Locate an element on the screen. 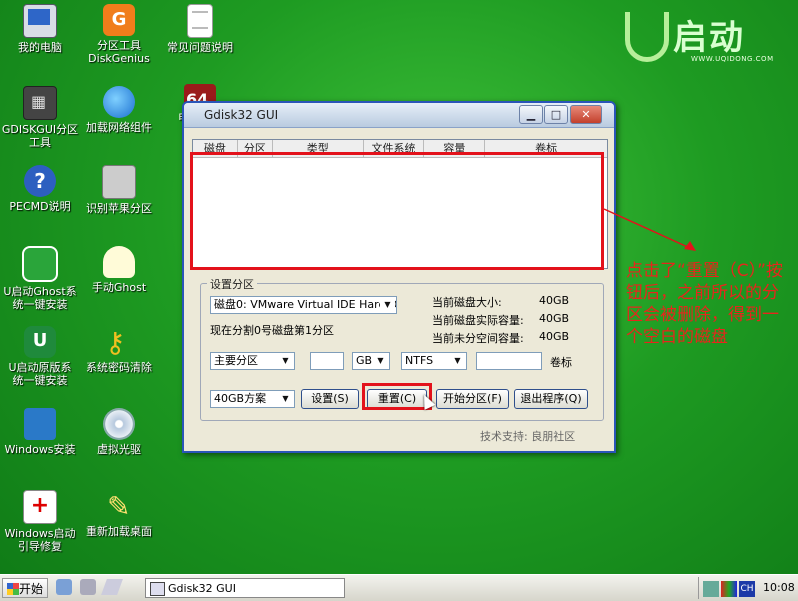 This screenshot has width=798, height=601. unit-select: GB ▼ is located at coordinates (371, 361).